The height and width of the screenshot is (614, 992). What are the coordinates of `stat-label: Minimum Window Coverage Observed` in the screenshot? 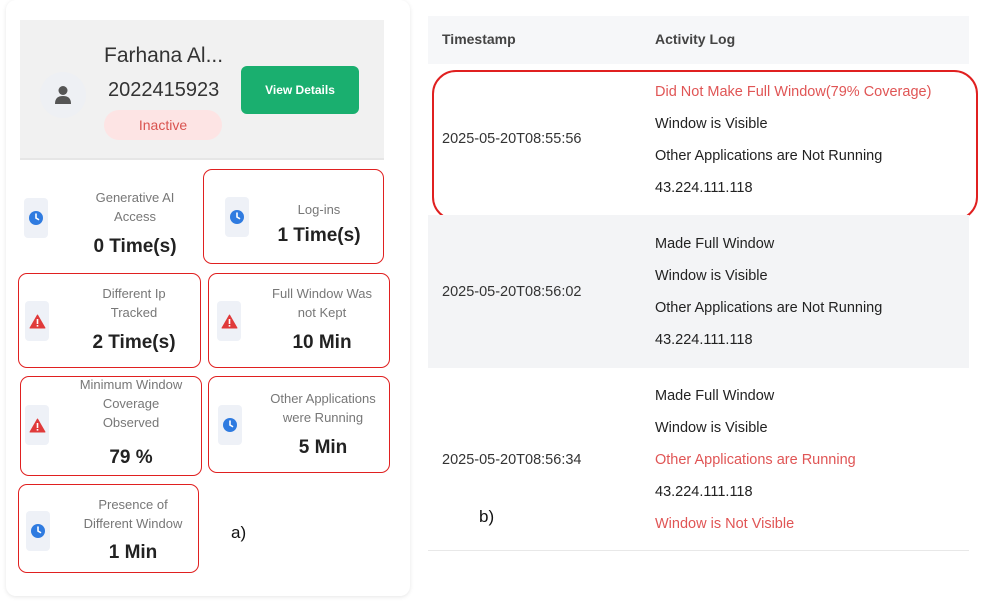 It's located at (131, 403).